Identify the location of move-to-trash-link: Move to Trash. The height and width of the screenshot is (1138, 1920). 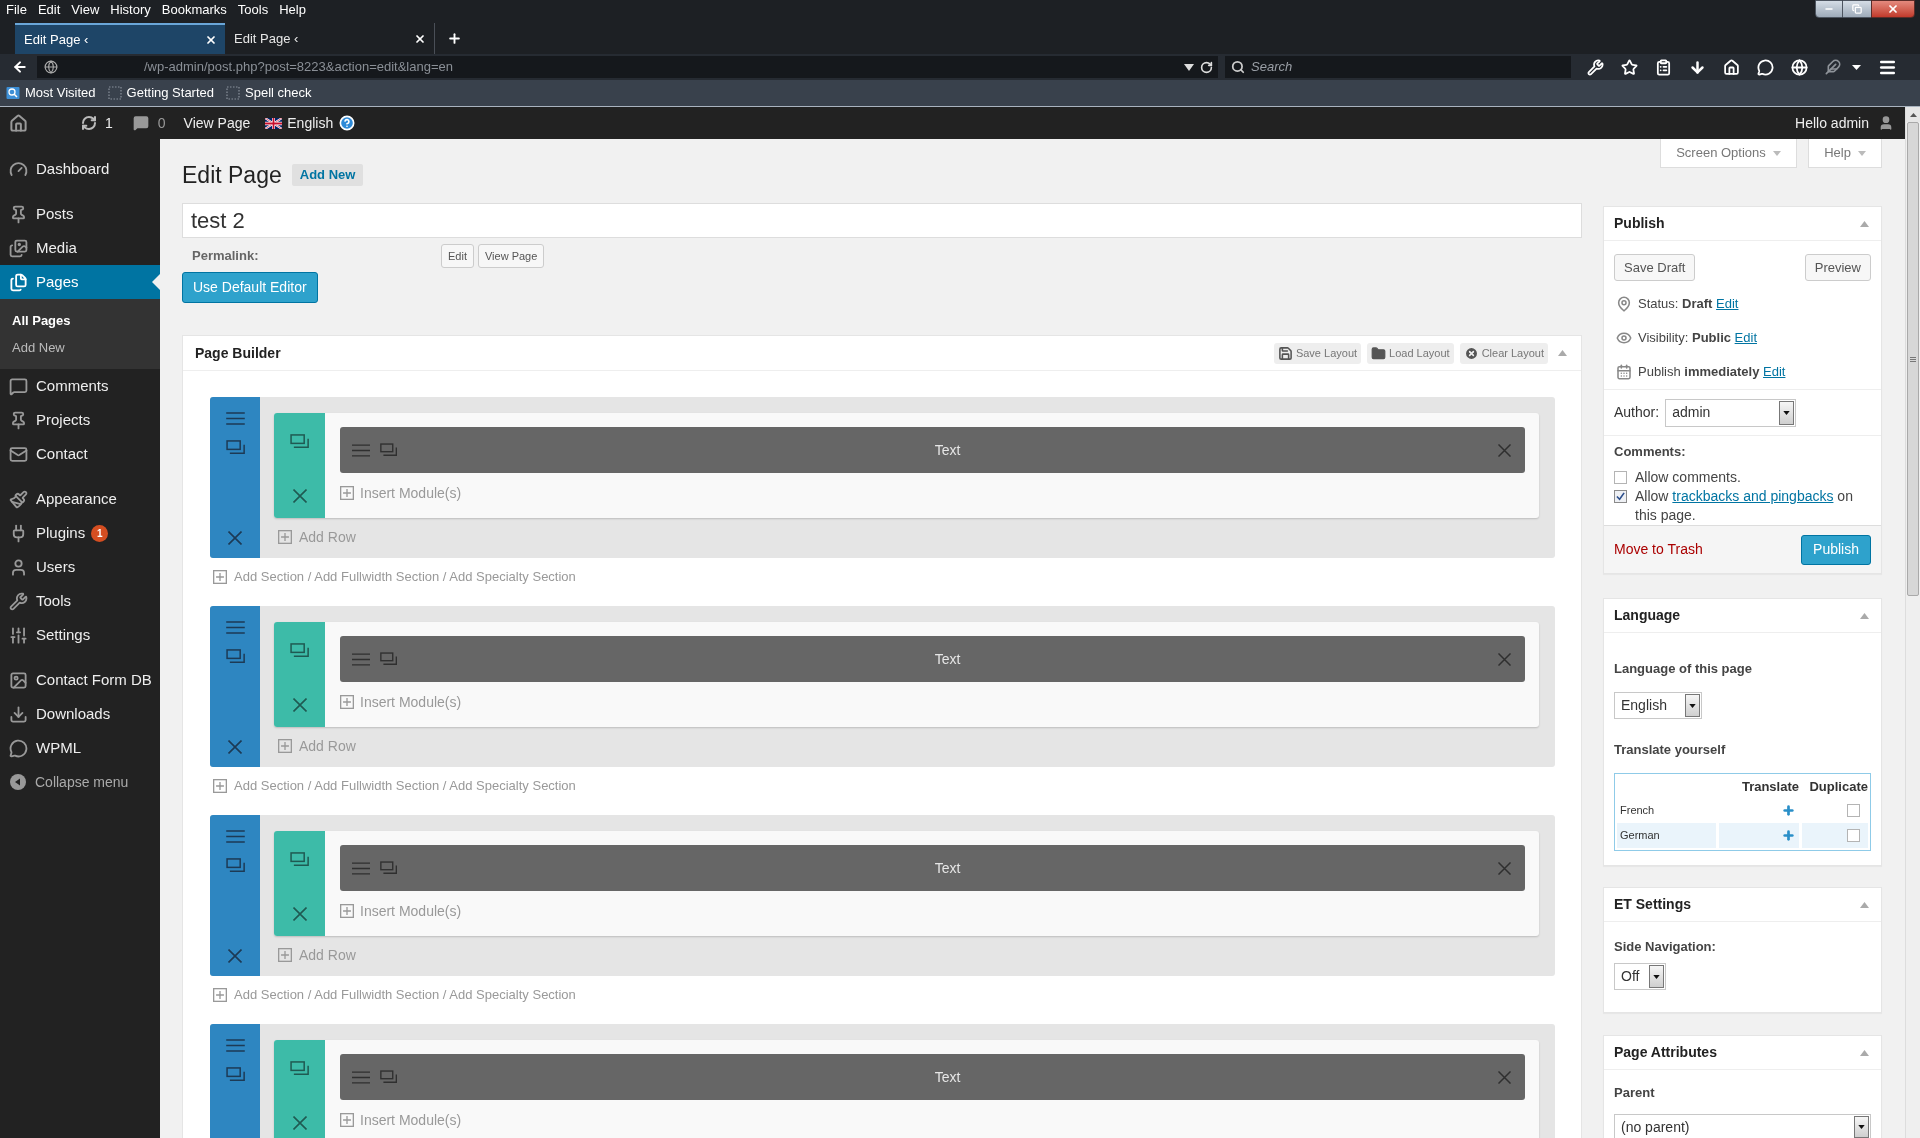
(1658, 549).